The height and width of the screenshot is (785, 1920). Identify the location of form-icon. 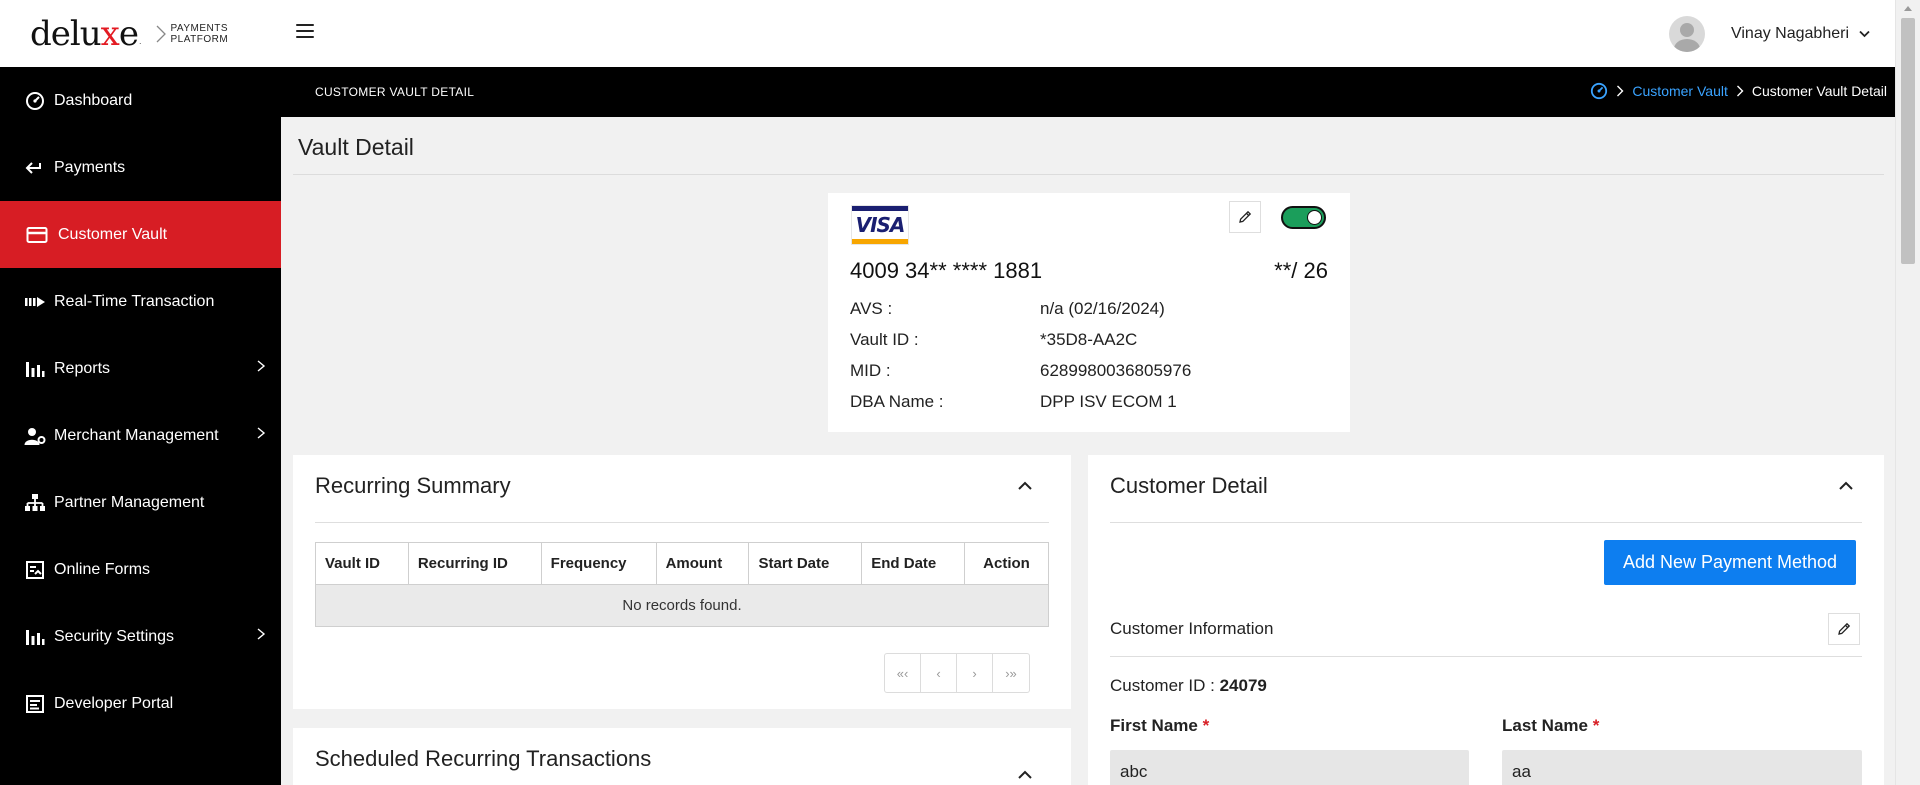
(35, 570).